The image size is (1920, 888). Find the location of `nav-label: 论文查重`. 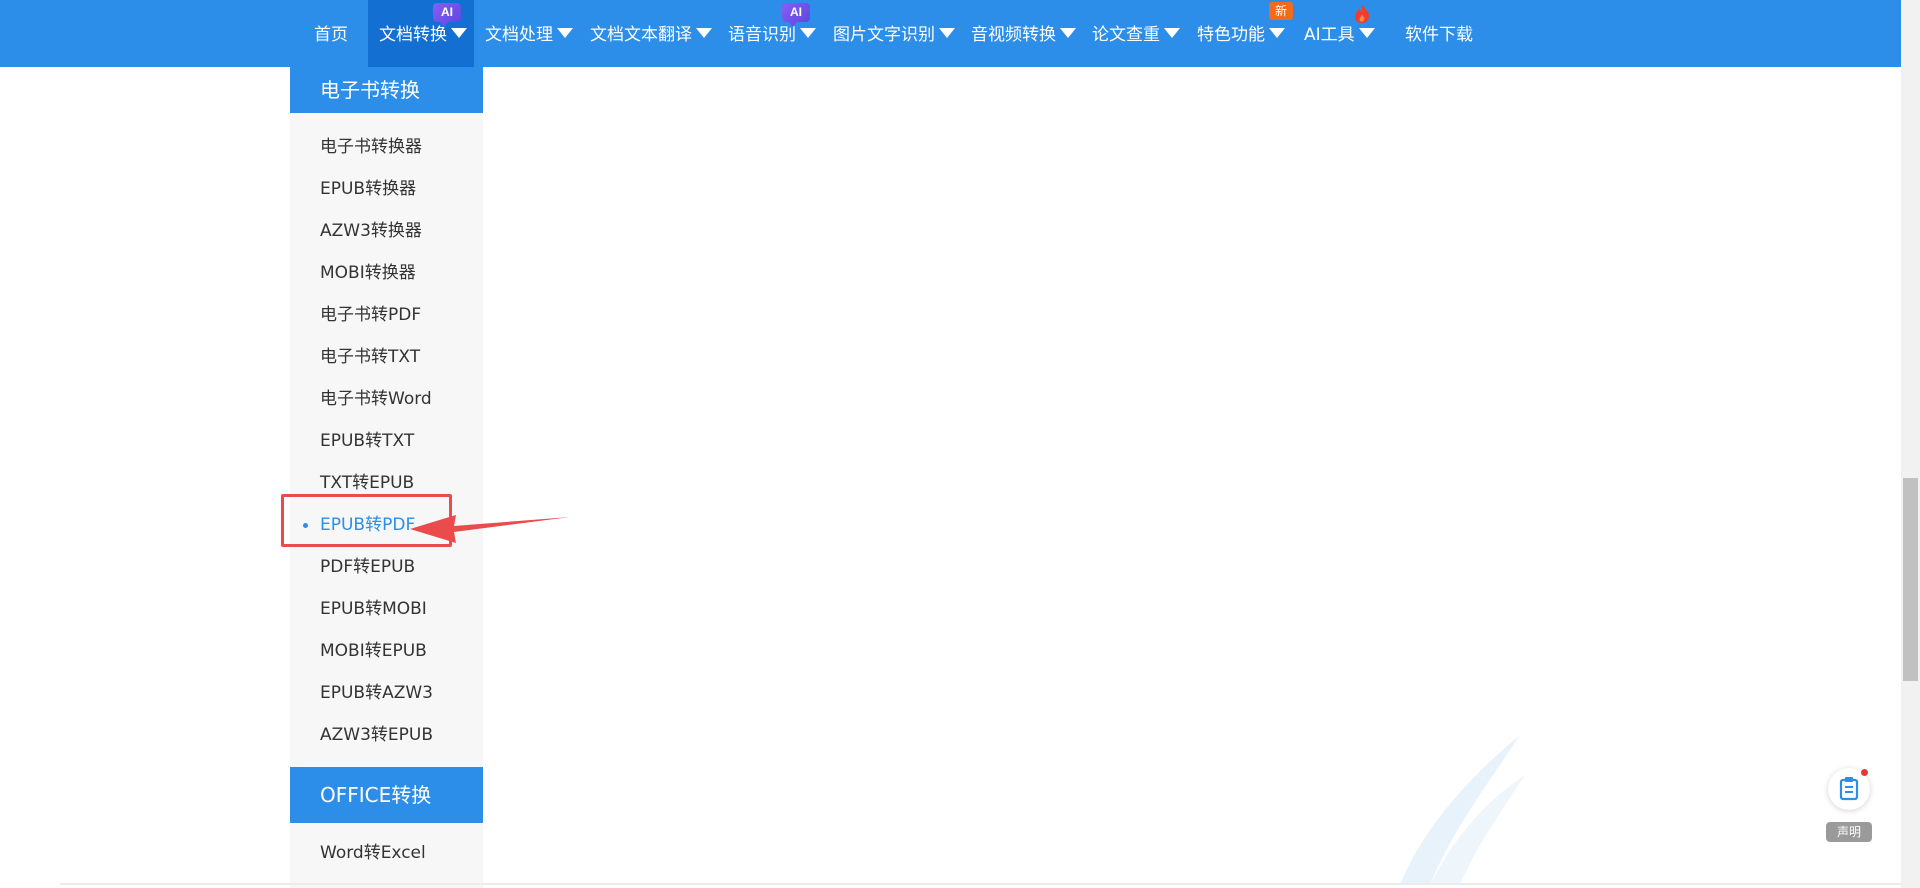

nav-label: 论文查重 is located at coordinates (1126, 35).